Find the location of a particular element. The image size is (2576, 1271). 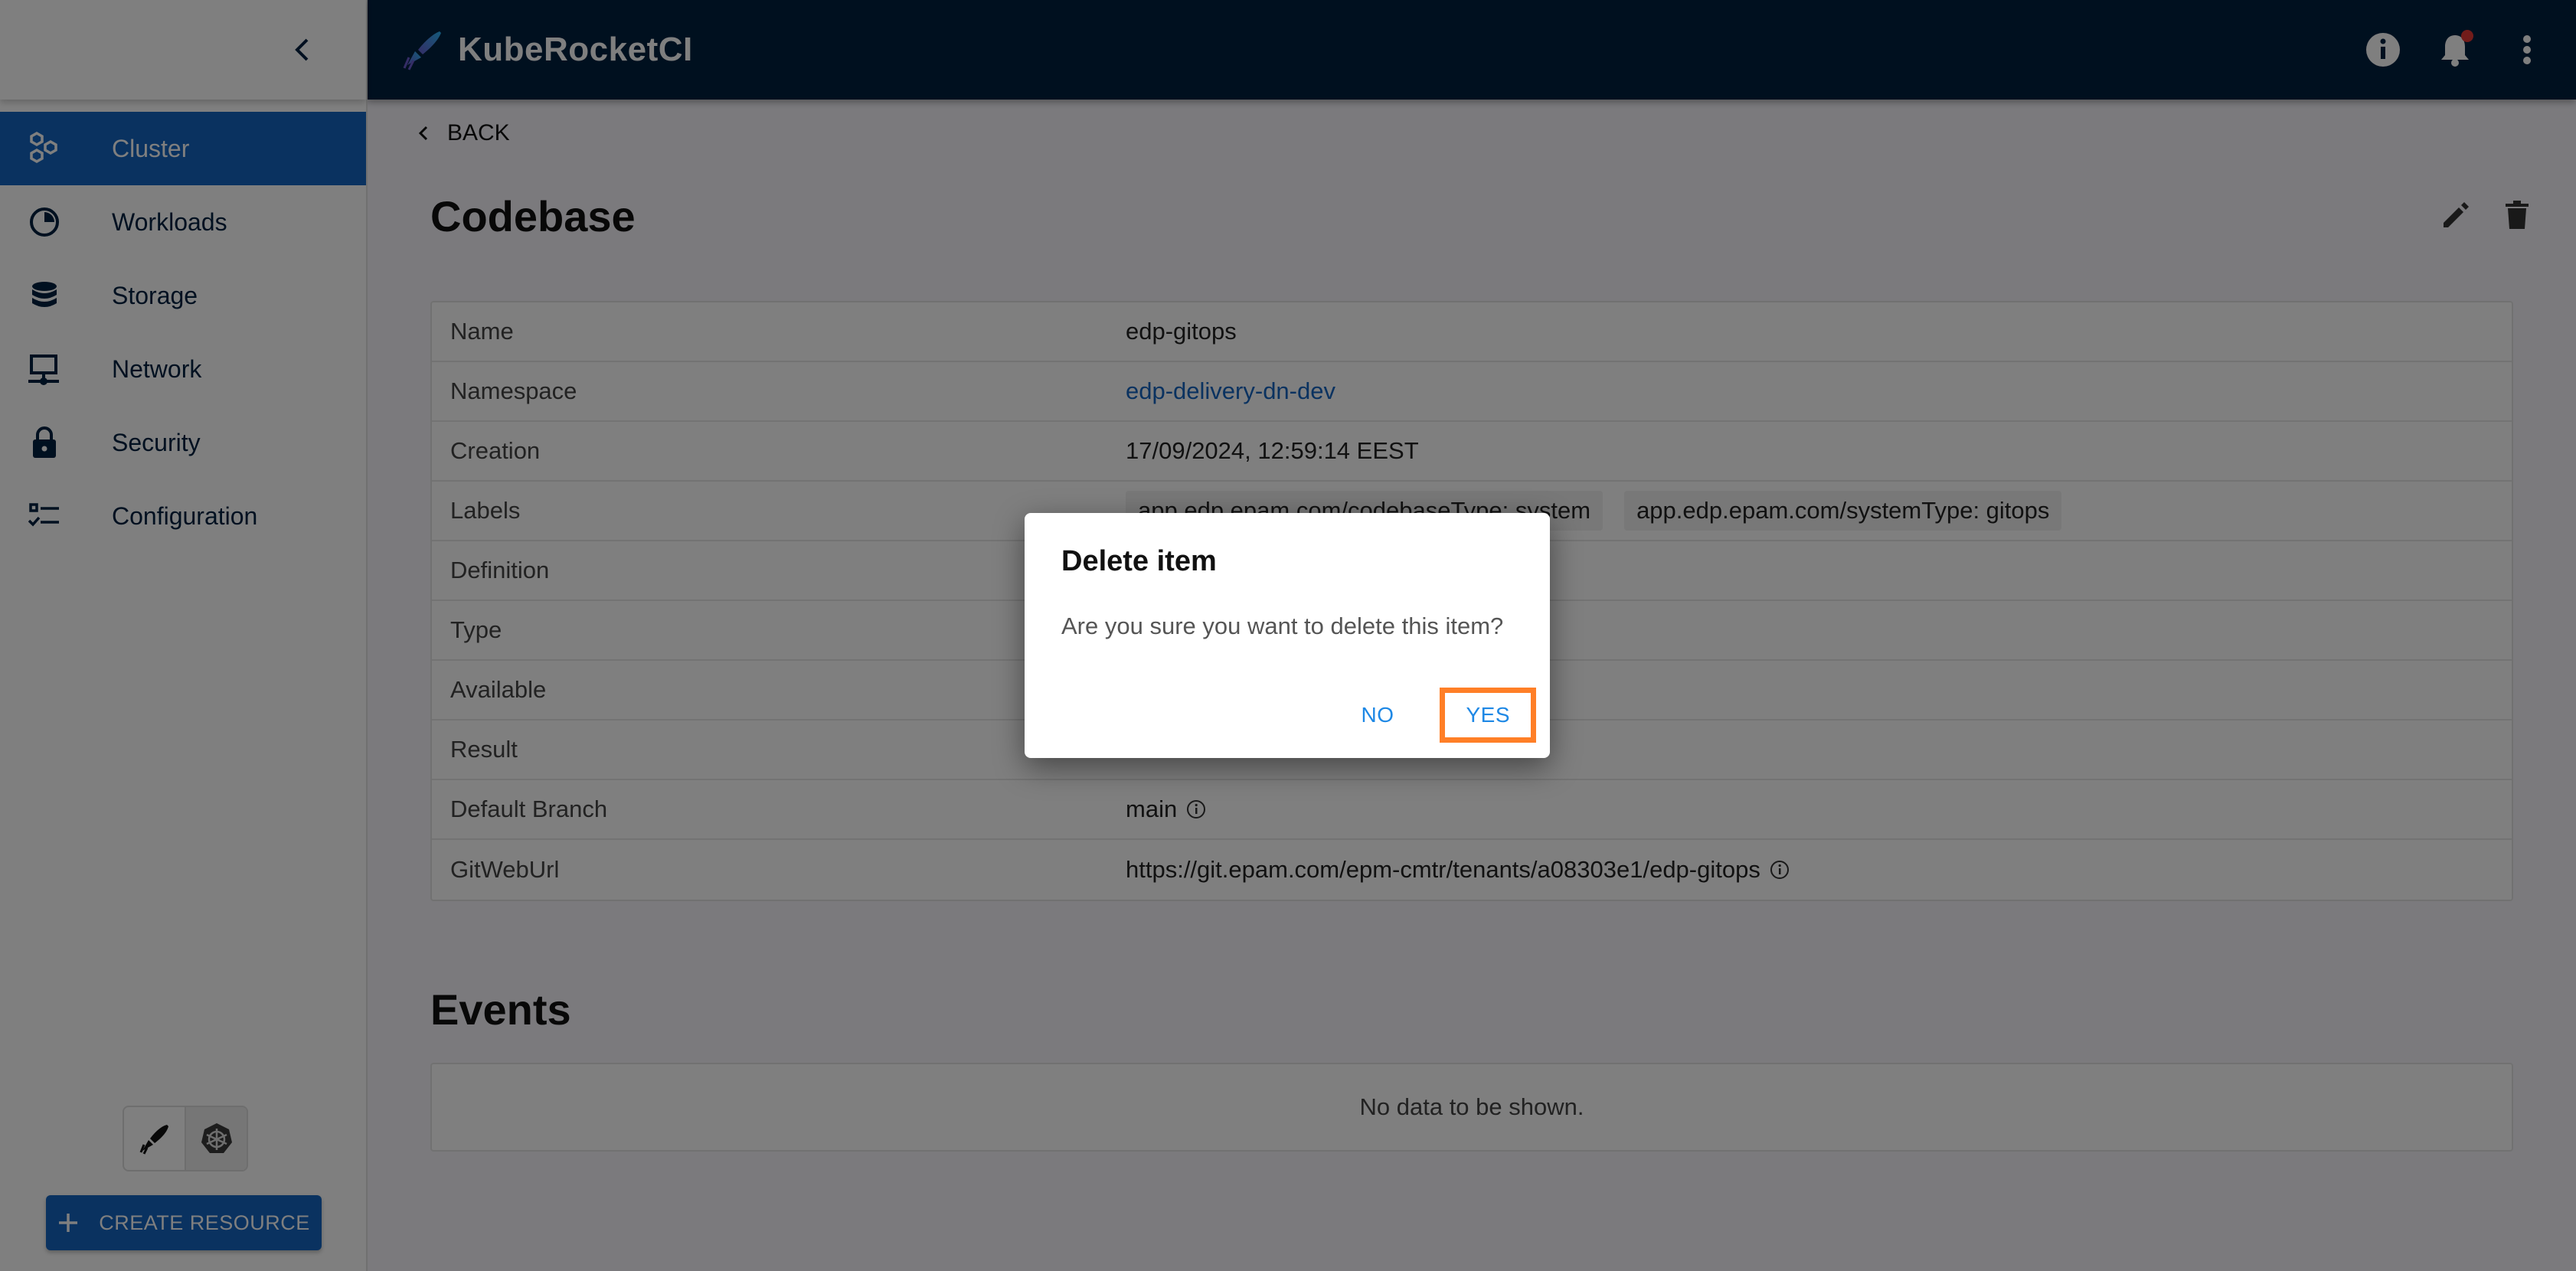

no-button: NO is located at coordinates (1377, 715).